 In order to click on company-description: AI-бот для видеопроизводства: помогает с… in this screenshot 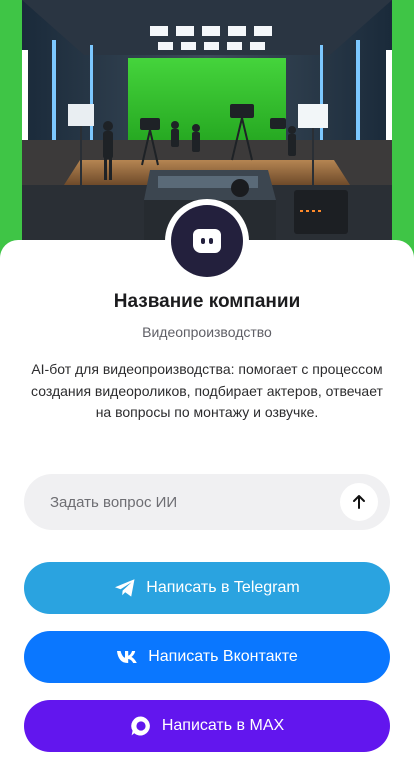, I will do `click(207, 390)`.